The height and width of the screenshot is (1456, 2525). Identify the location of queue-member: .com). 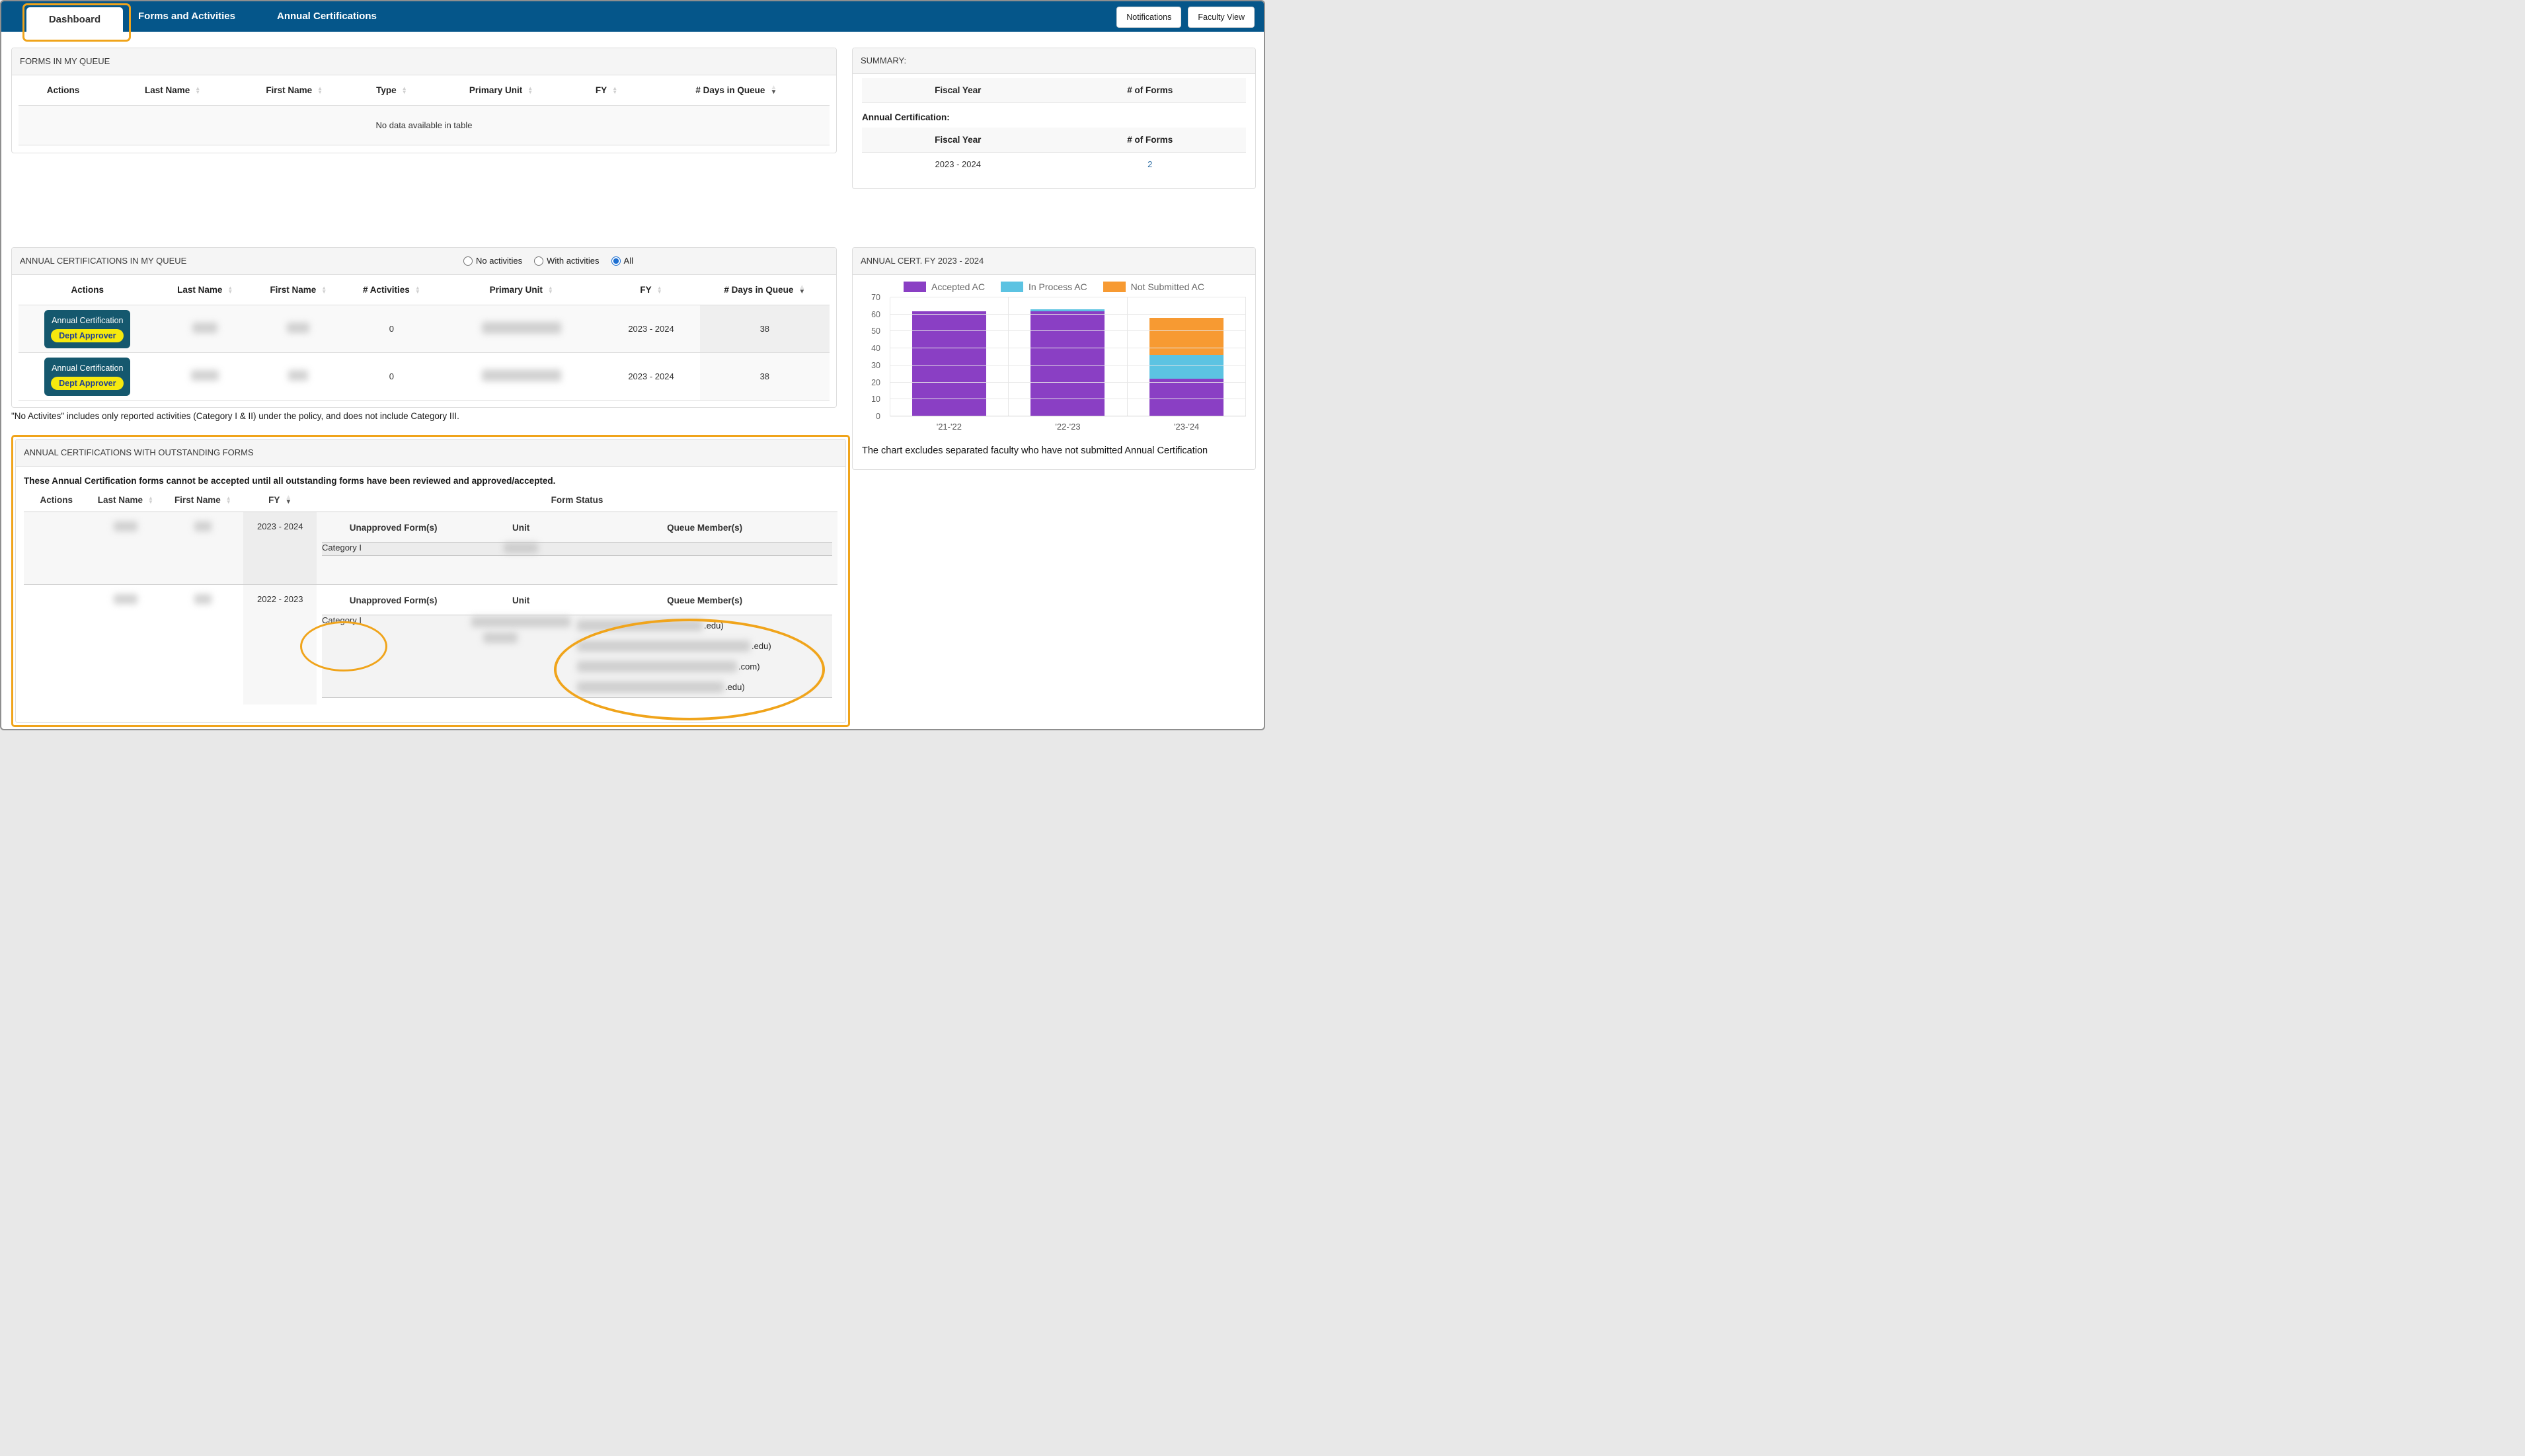
(704, 666).